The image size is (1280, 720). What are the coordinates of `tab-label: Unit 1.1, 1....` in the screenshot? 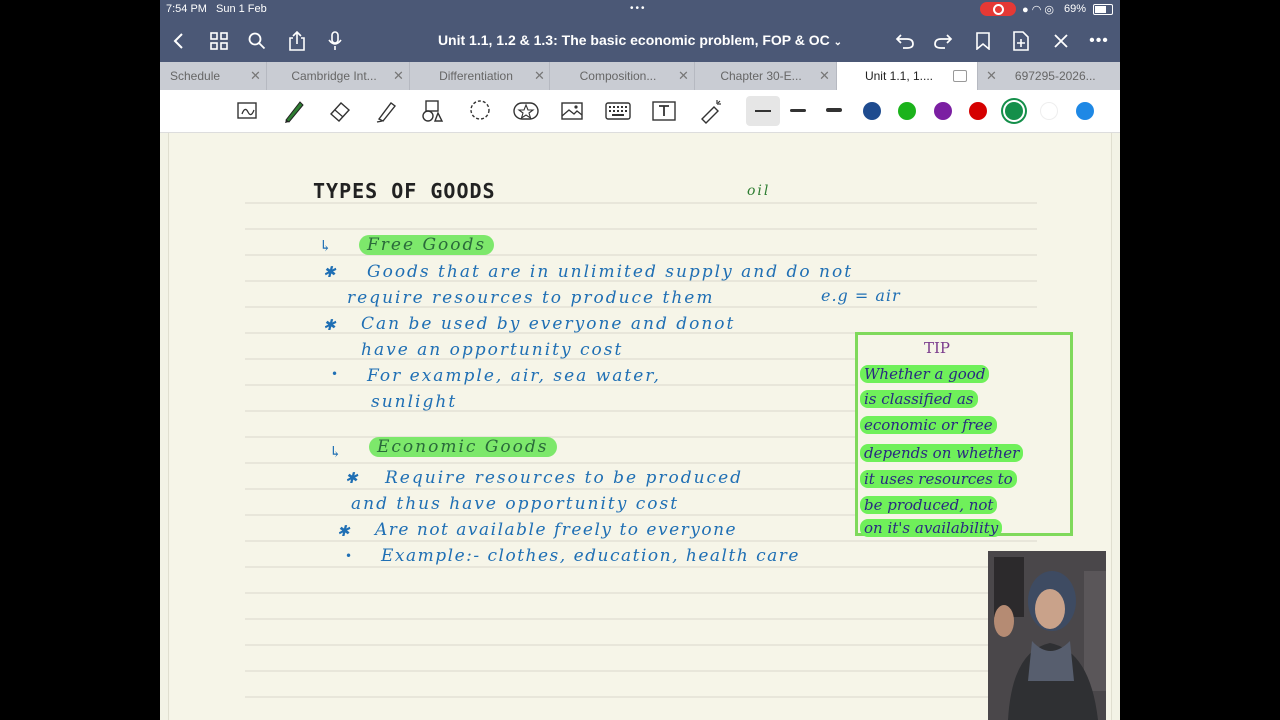 It's located at (899, 76).